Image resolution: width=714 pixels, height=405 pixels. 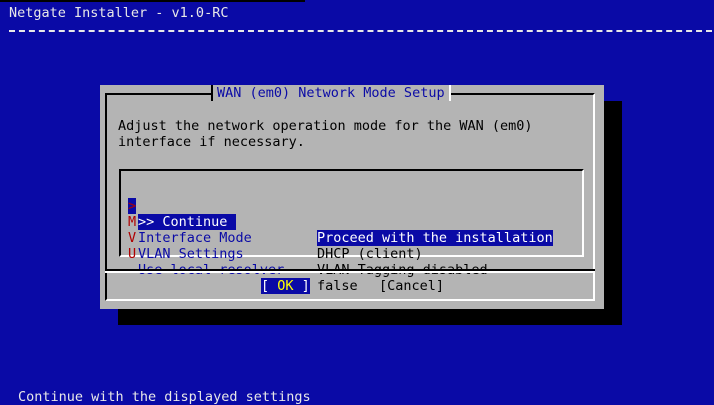 I want to click on prompt-line-2: interface if necessary., so click(x=211, y=142).